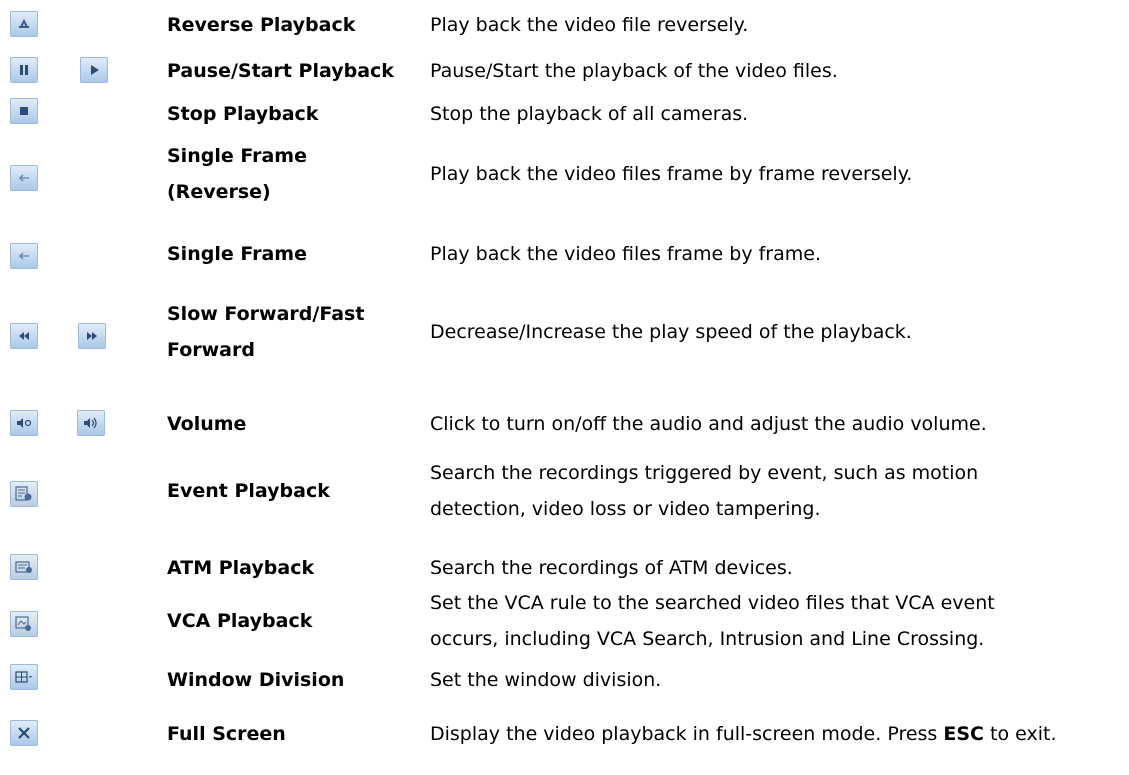 This screenshot has width=1129, height=775. What do you see at coordinates (24, 178) in the screenshot?
I see `single-frame-reverse-icon` at bounding box center [24, 178].